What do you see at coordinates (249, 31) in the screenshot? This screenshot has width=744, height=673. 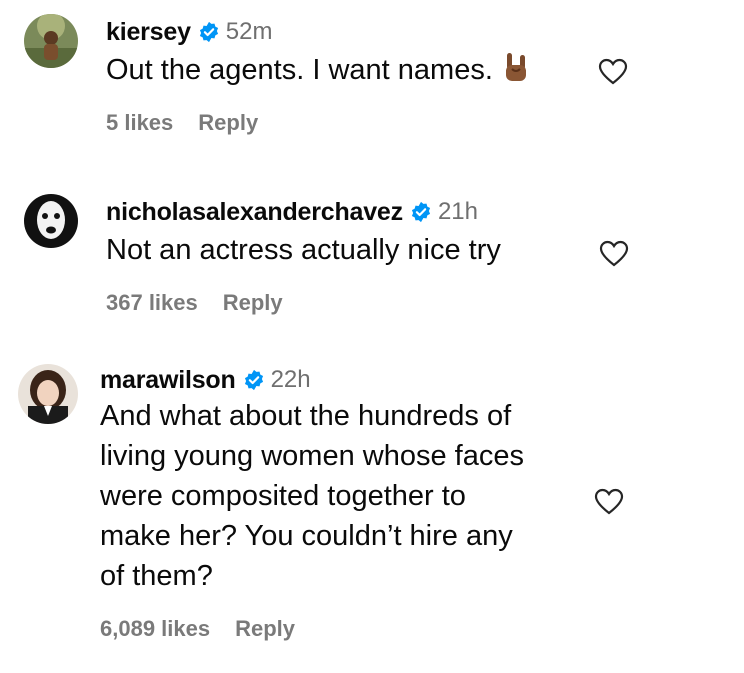 I see `timestamp: 52m` at bounding box center [249, 31].